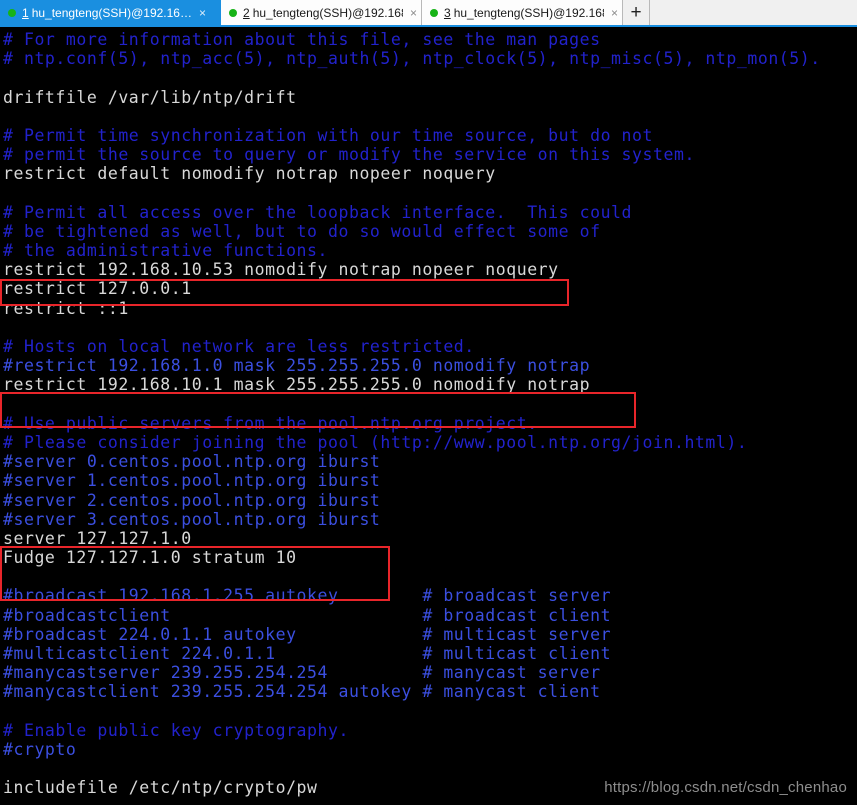  I want to click on tab-session-3: 3 hu_tengteng(SSH)@192.168…. ×, so click(522, 12).